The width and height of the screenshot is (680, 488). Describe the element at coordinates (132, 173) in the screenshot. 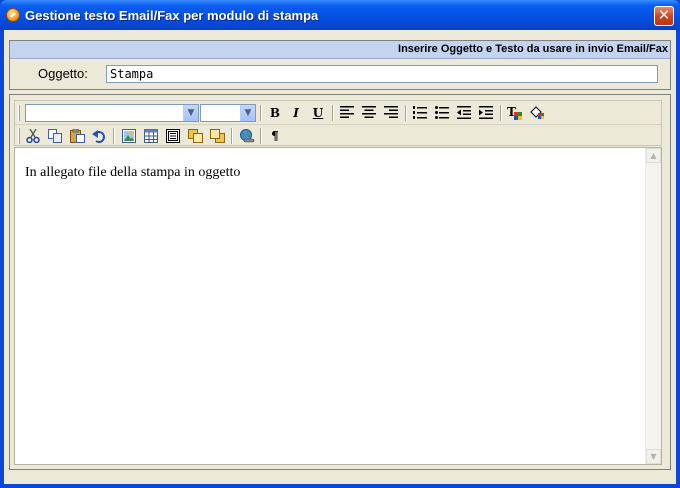

I see `editor-content: In allegato file della stampa in oggetto` at that location.